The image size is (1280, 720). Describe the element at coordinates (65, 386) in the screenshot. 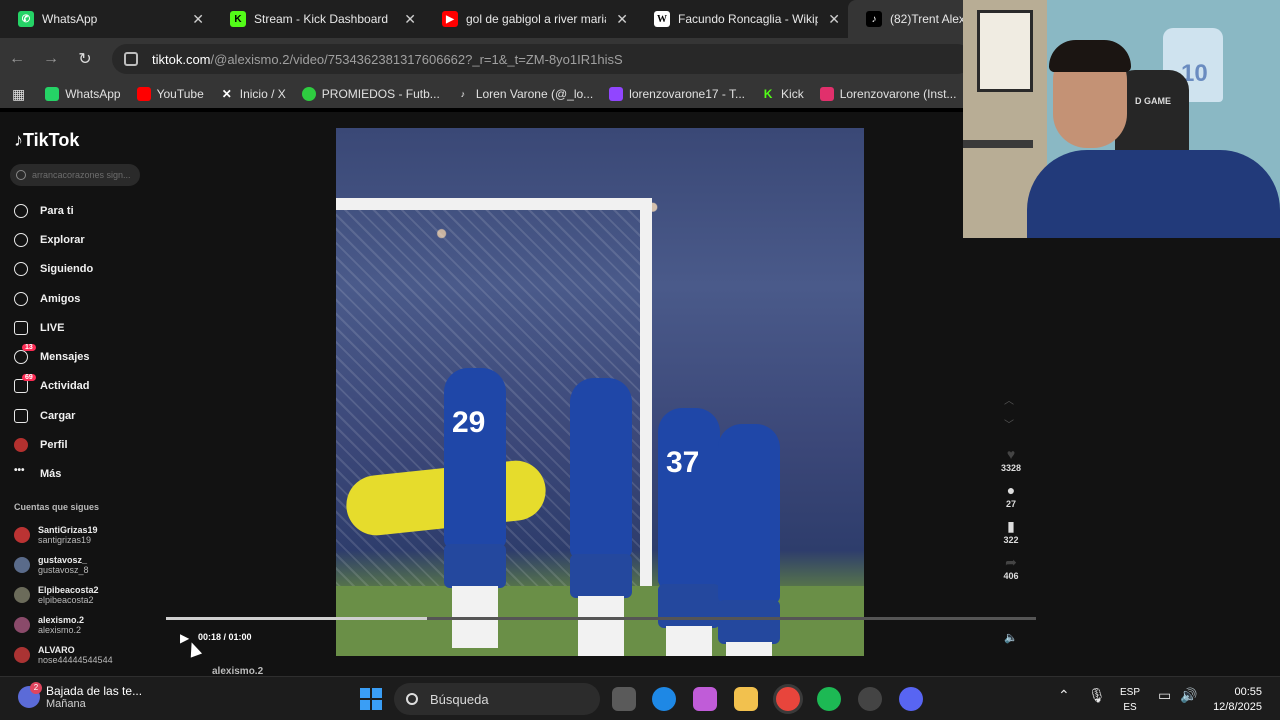

I see `nav-label: Actividad` at that location.